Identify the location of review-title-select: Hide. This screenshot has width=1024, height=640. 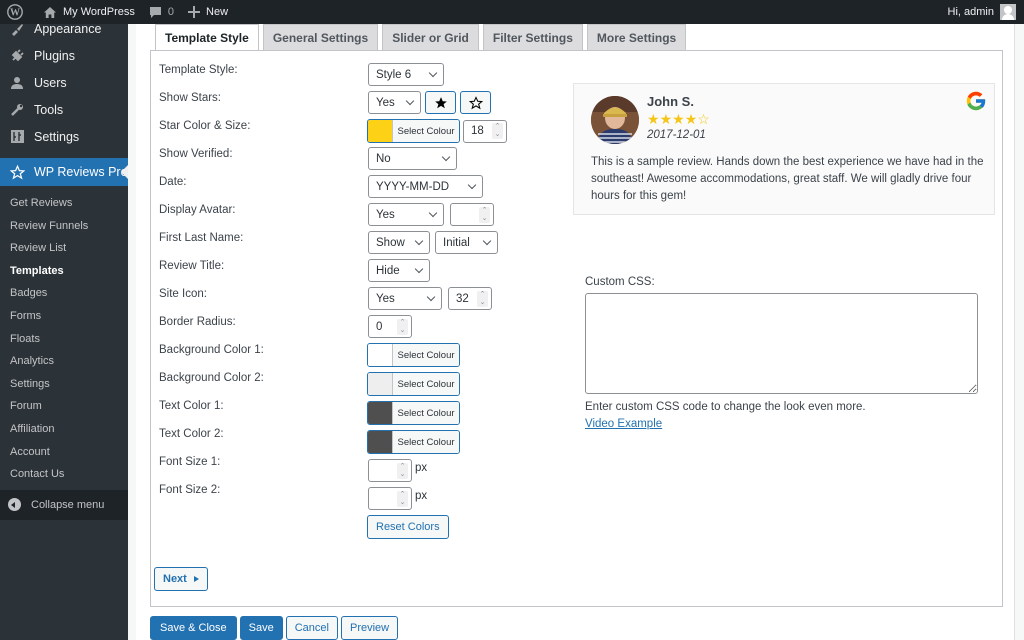
(399, 270).